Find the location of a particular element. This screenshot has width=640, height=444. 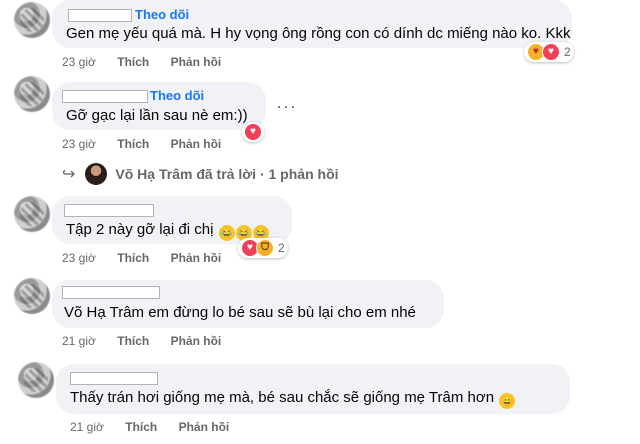

grinning-emoji-icon: 😄 is located at coordinates (507, 401).